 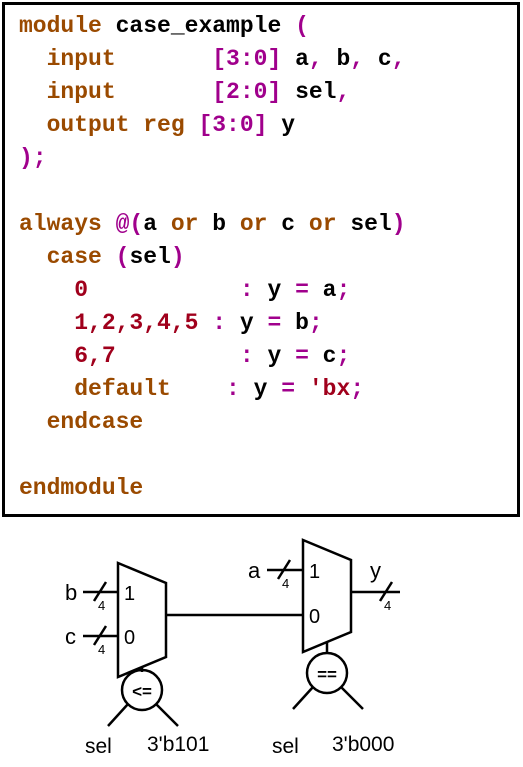 What do you see at coordinates (205, 26) in the screenshot?
I see `code-token: case_example` at bounding box center [205, 26].